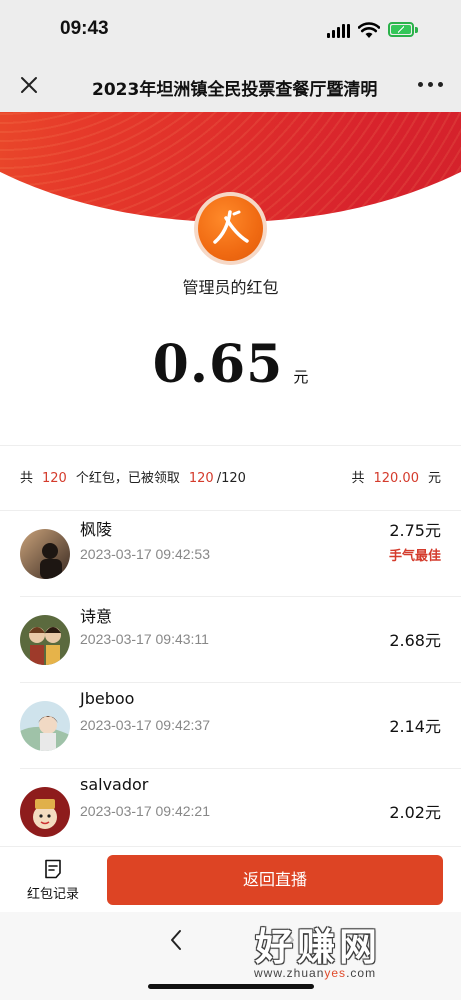 Image resolution: width=461 pixels, height=1000 pixels. What do you see at coordinates (145, 725) in the screenshot?
I see `claim-time: 2023-03-17 09:42:37` at bounding box center [145, 725].